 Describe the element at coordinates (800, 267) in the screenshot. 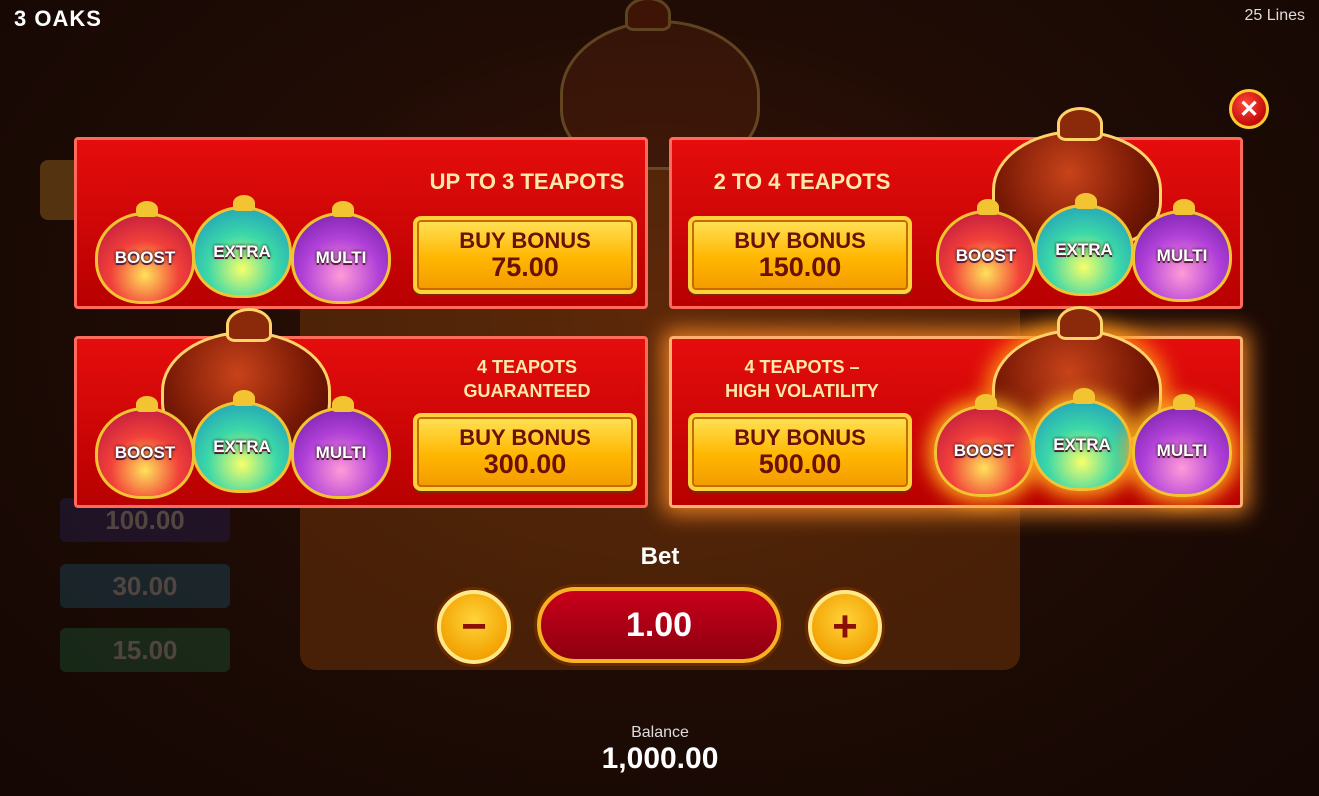

I see `buy-bonus-price: 150.00` at that location.